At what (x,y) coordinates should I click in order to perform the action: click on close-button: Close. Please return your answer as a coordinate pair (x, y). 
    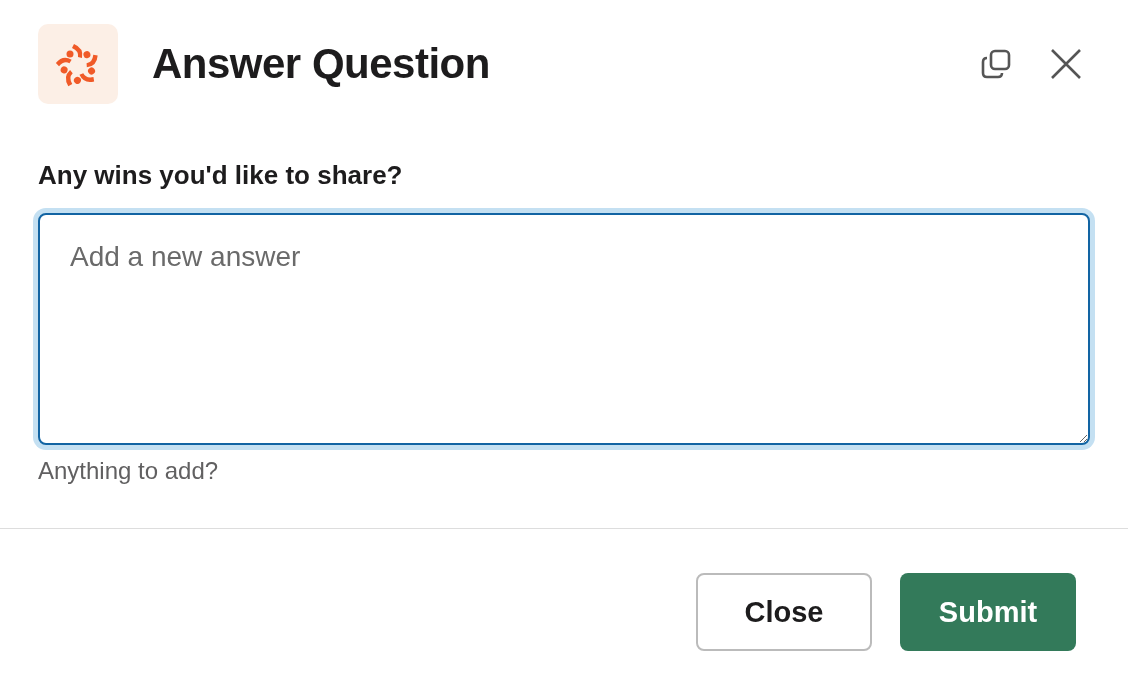
    Looking at the image, I should click on (784, 612).